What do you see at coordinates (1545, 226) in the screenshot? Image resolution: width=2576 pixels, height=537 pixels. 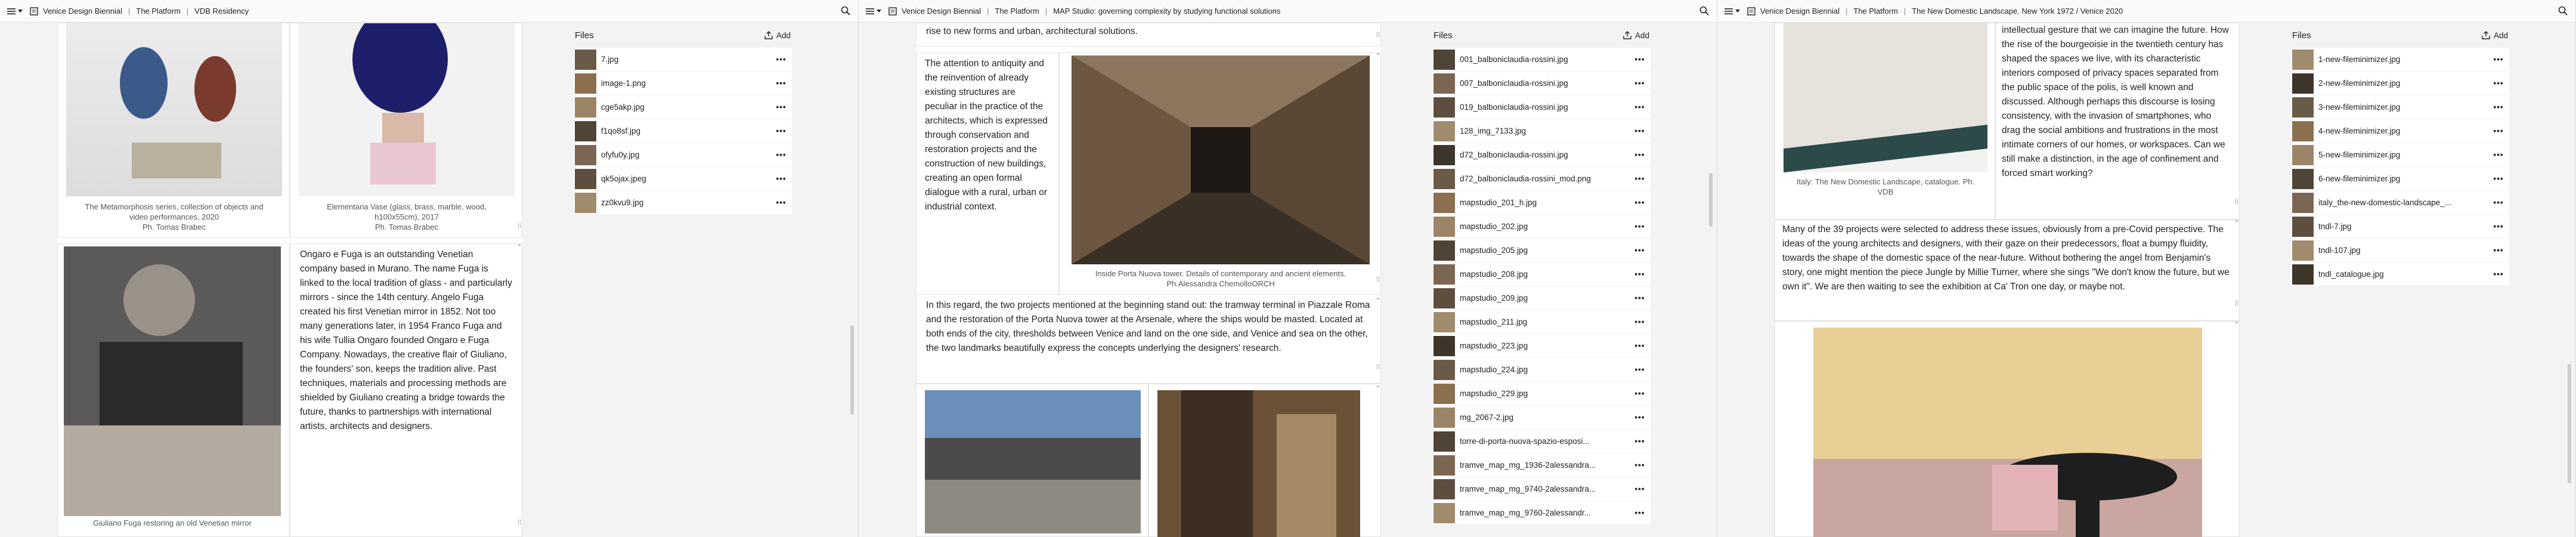 I see `file-name: mapstudio_202.jpg` at bounding box center [1545, 226].